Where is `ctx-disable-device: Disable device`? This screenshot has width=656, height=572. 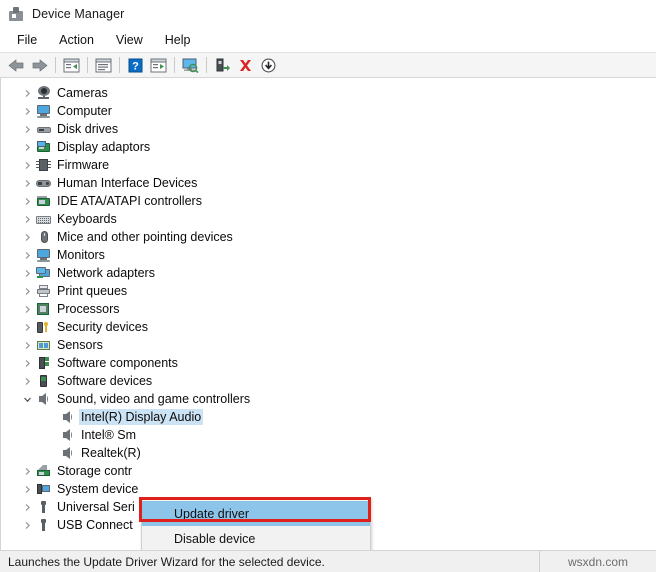
ctx-disable-device: Disable device is located at coordinates (256, 538).